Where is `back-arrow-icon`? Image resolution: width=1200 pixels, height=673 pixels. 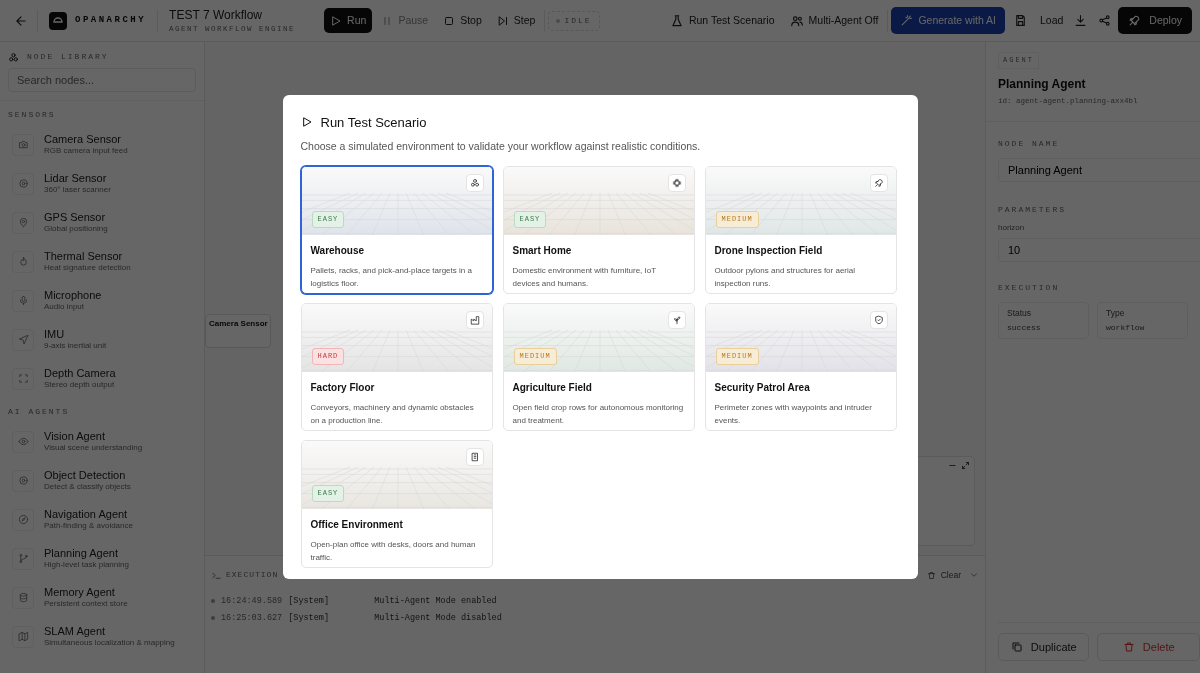
back-arrow-icon is located at coordinates (21, 20).